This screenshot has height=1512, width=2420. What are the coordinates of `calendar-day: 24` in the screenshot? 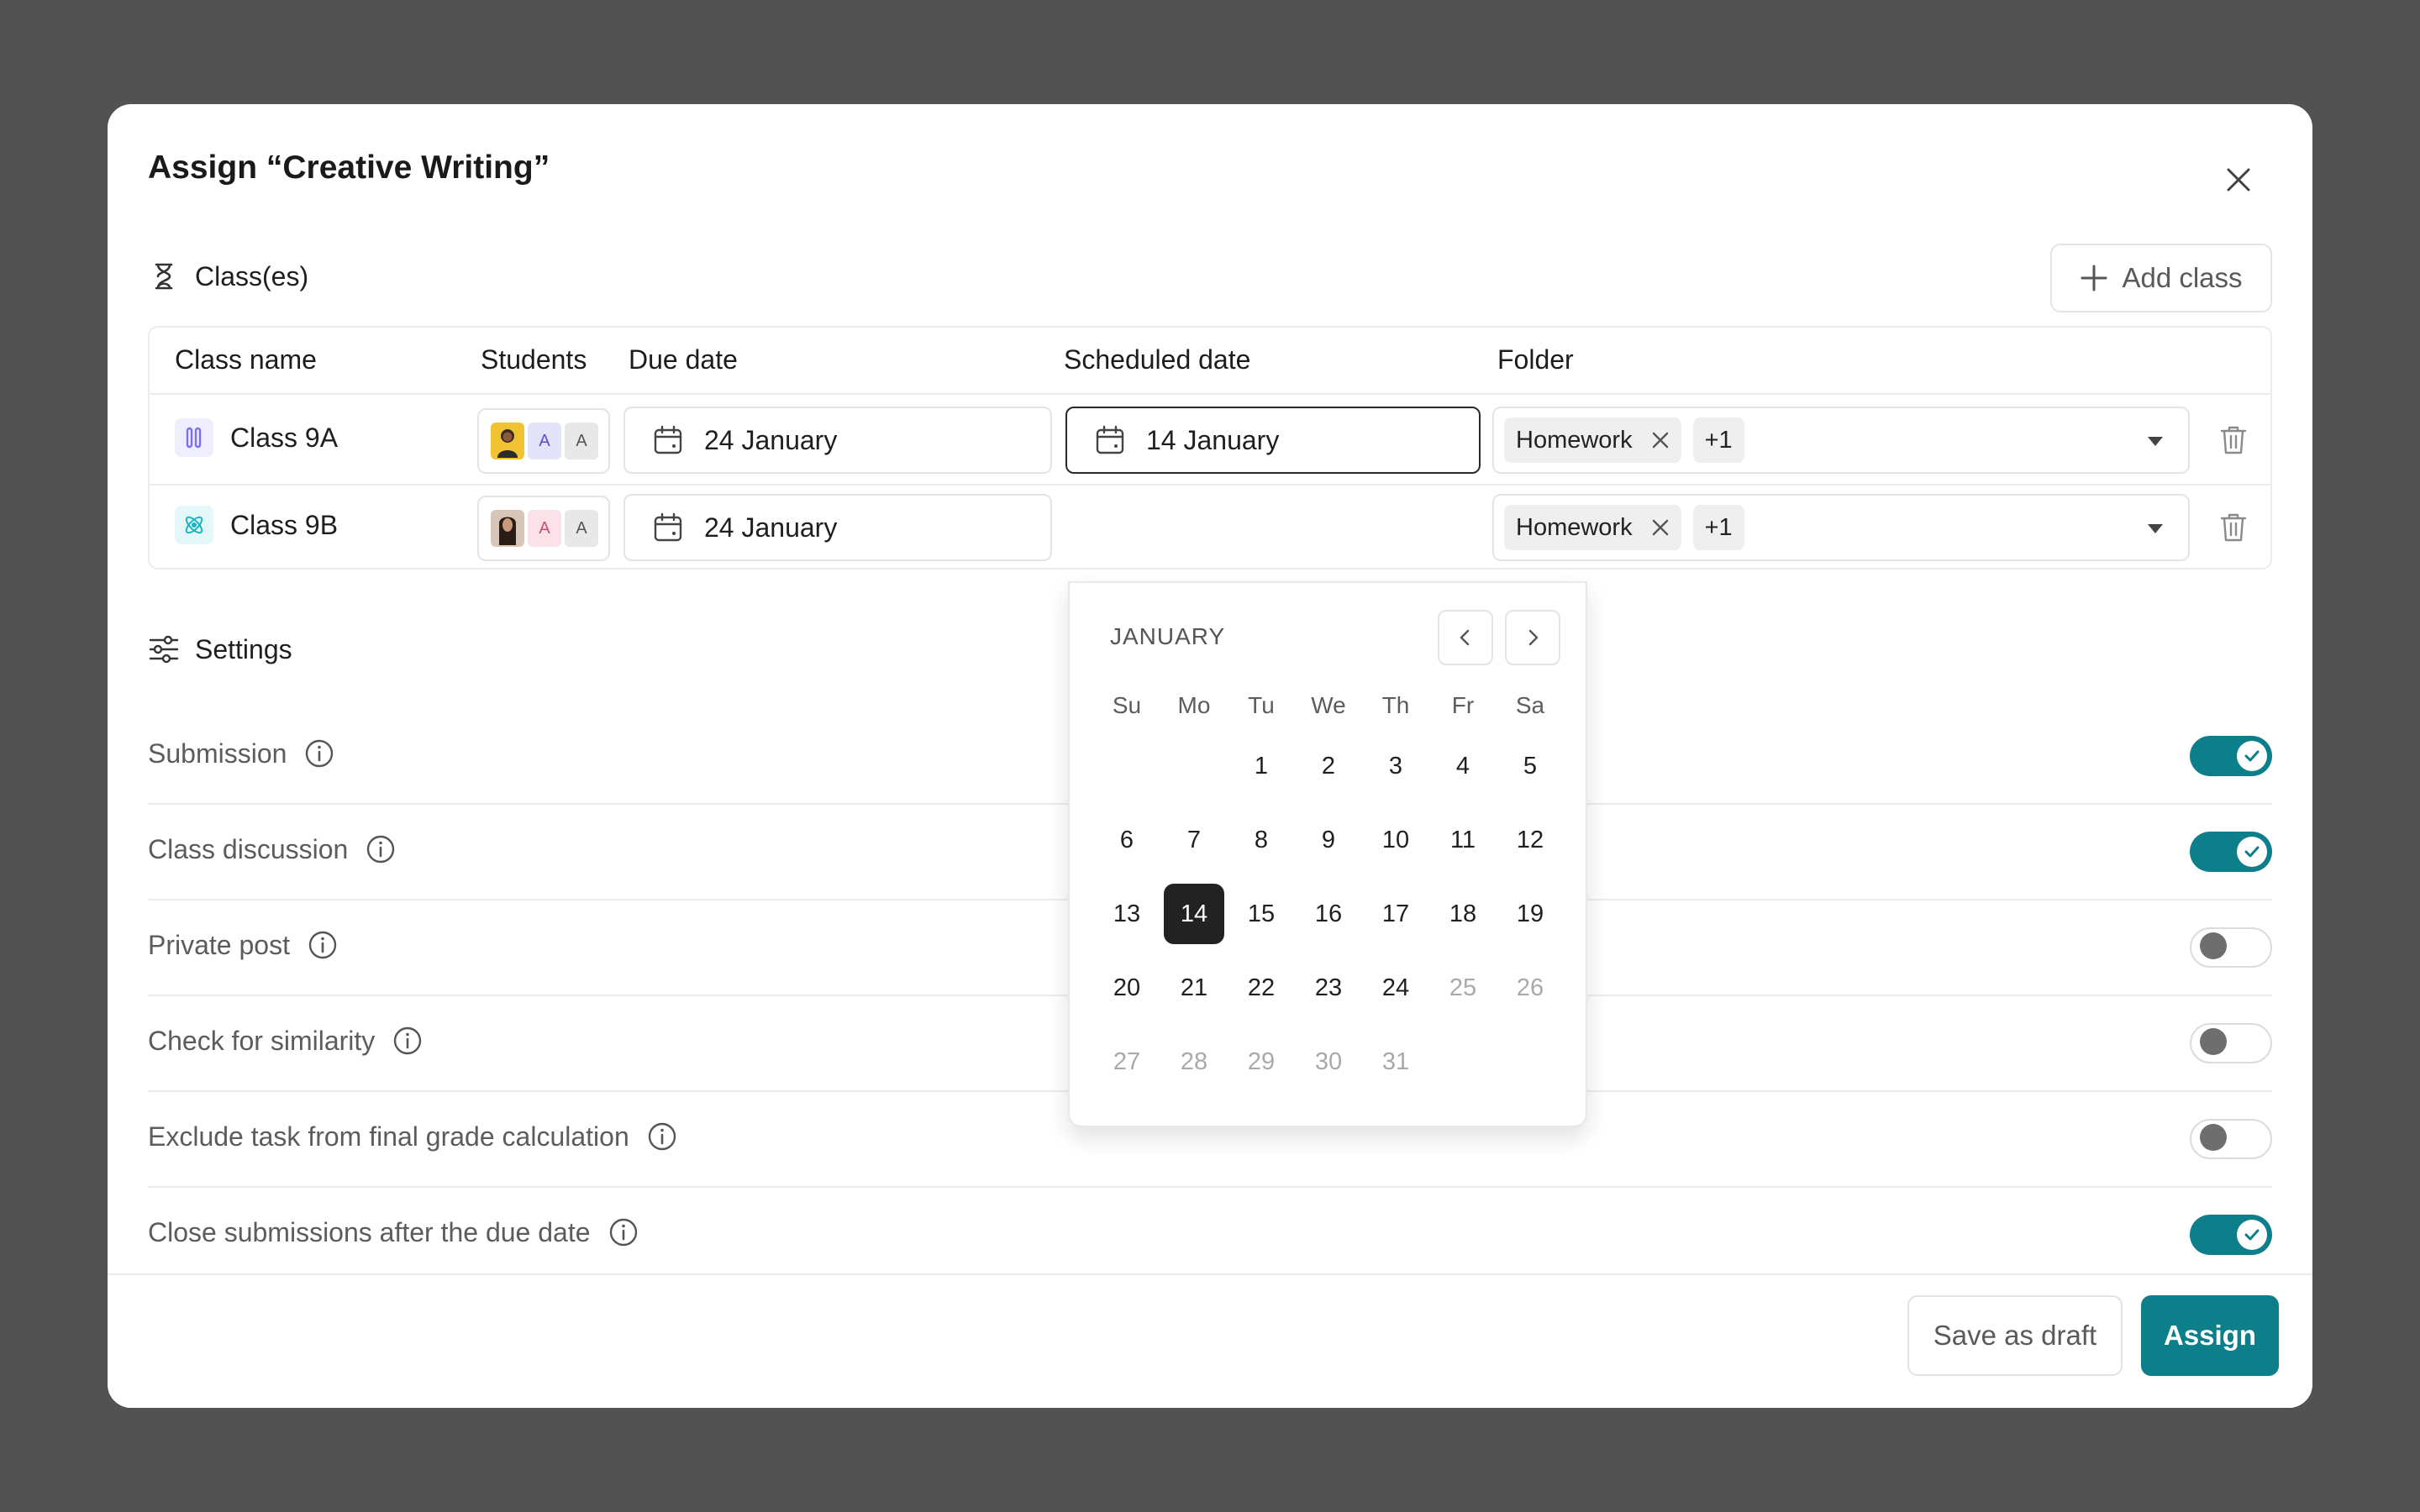 It's located at (1395, 988).